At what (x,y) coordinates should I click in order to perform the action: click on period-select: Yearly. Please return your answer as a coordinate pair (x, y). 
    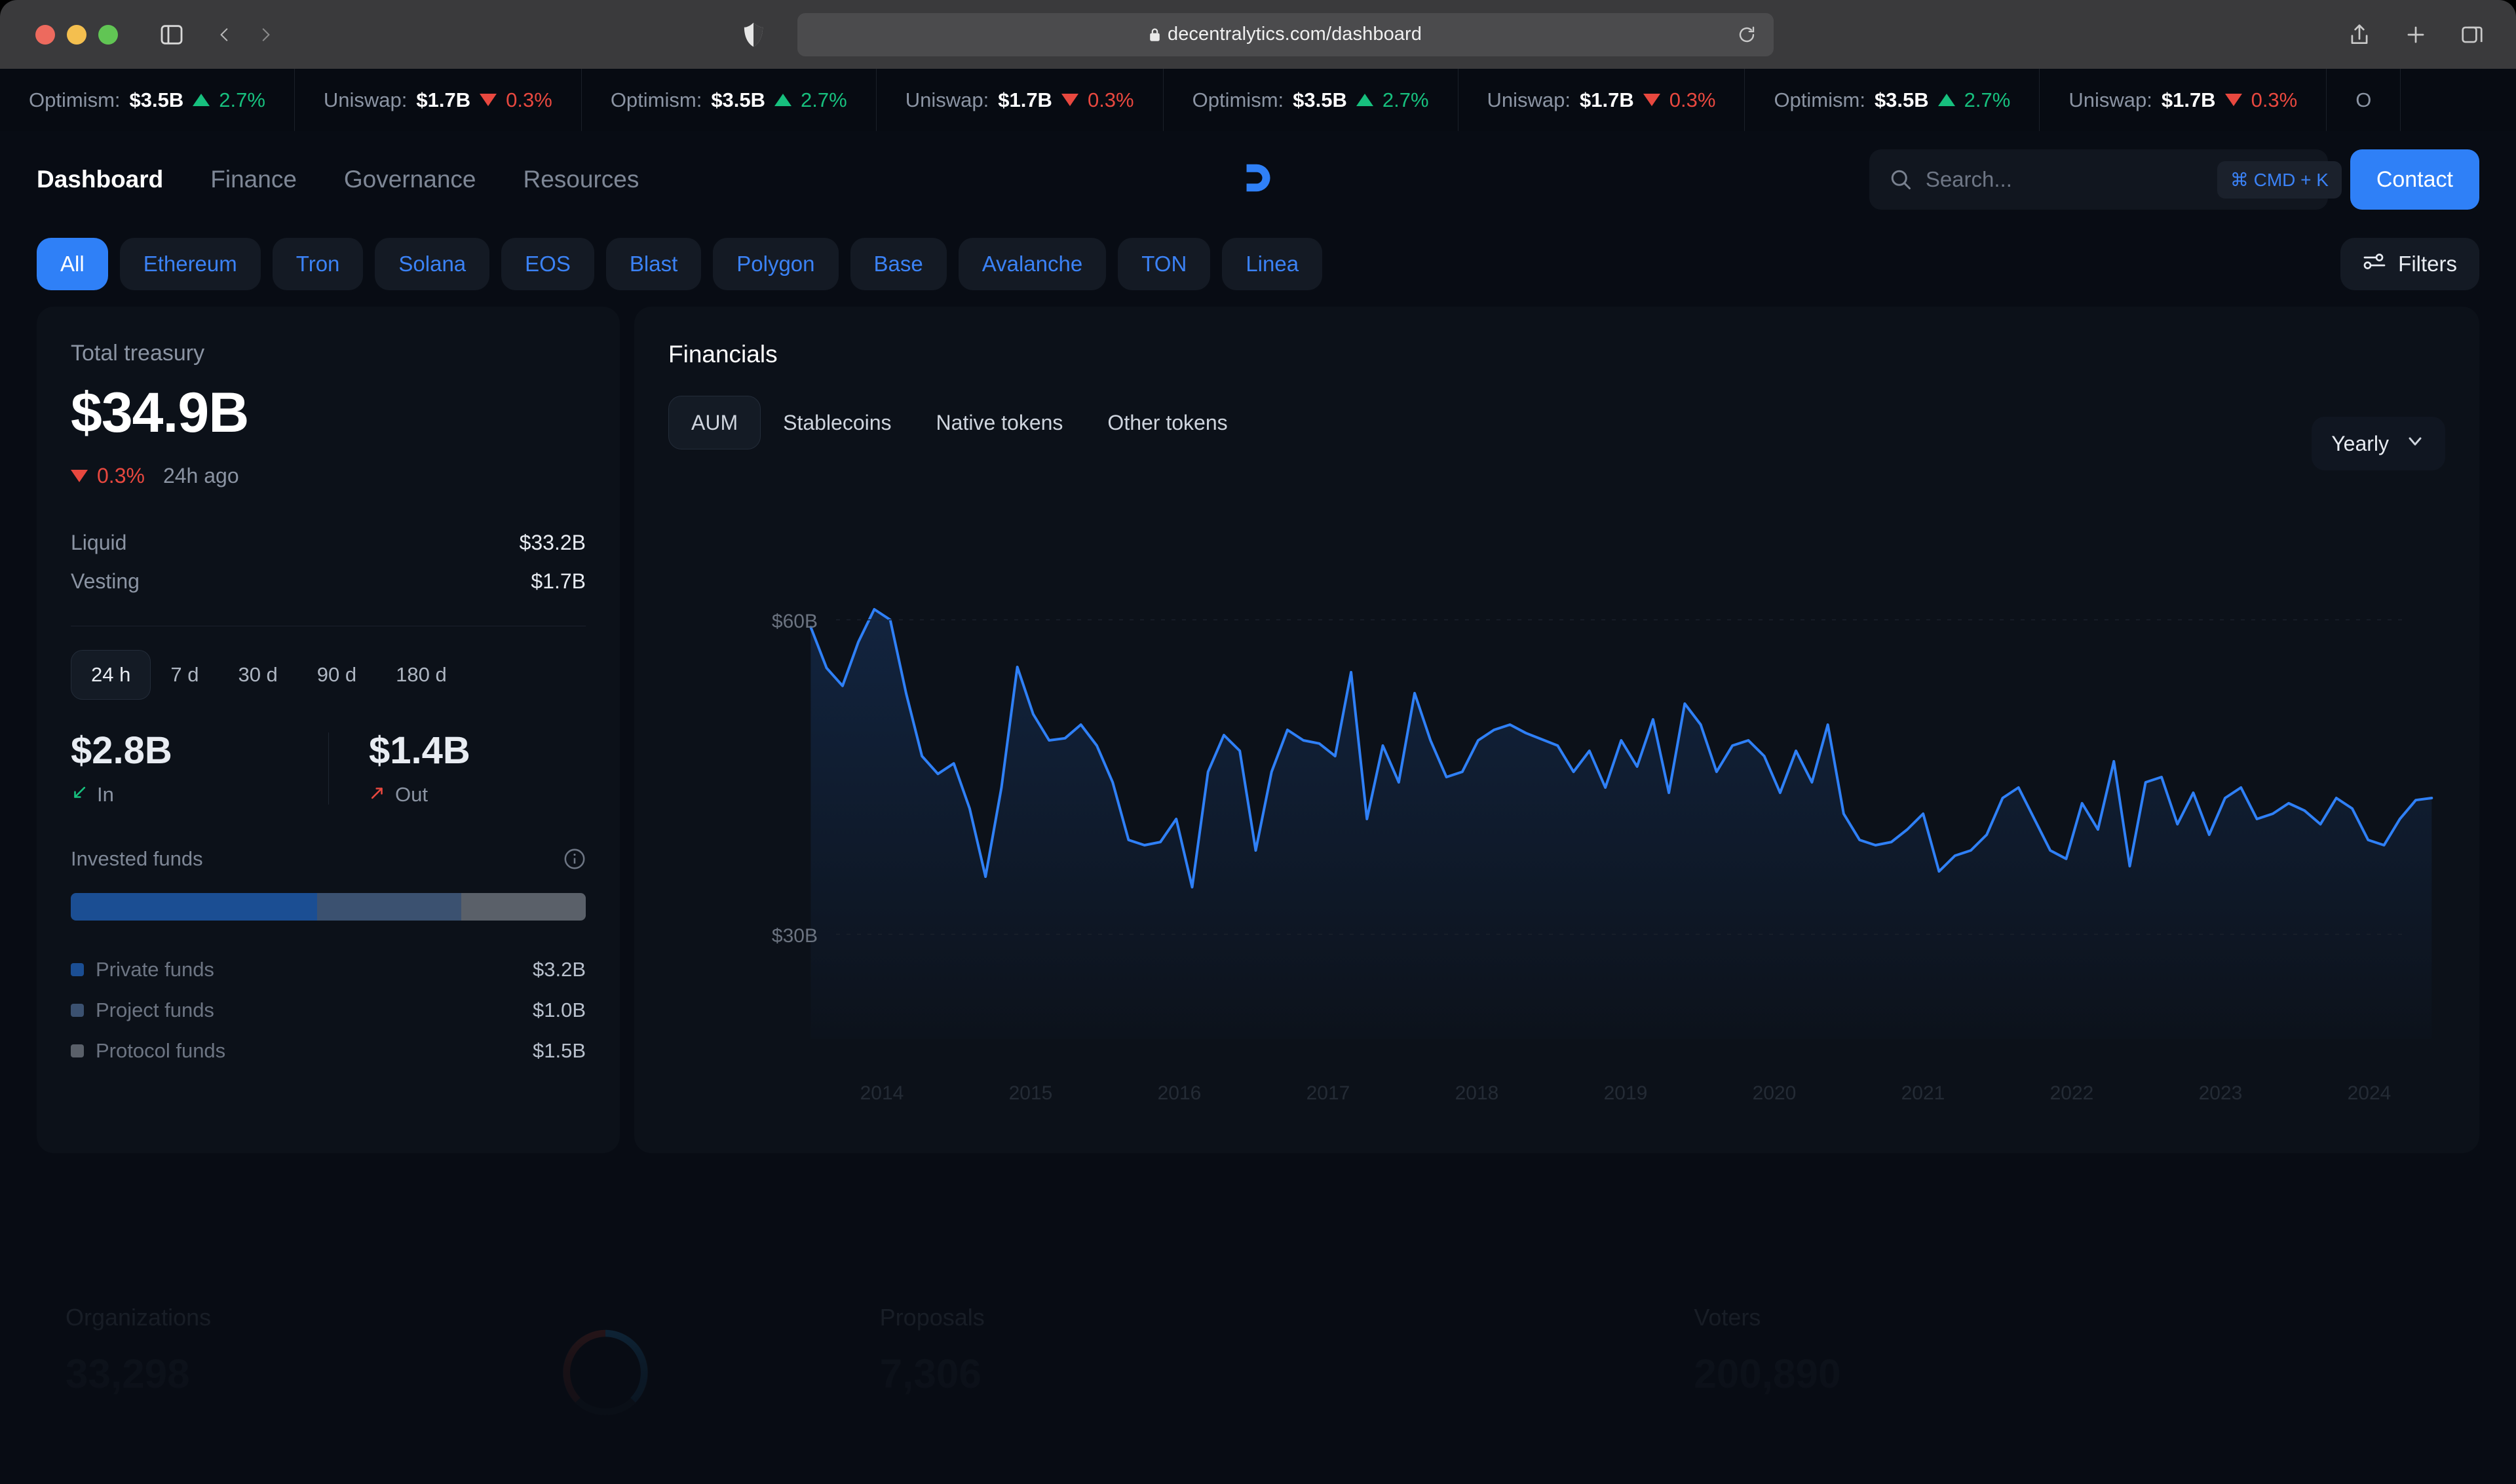
    Looking at the image, I should click on (2378, 444).